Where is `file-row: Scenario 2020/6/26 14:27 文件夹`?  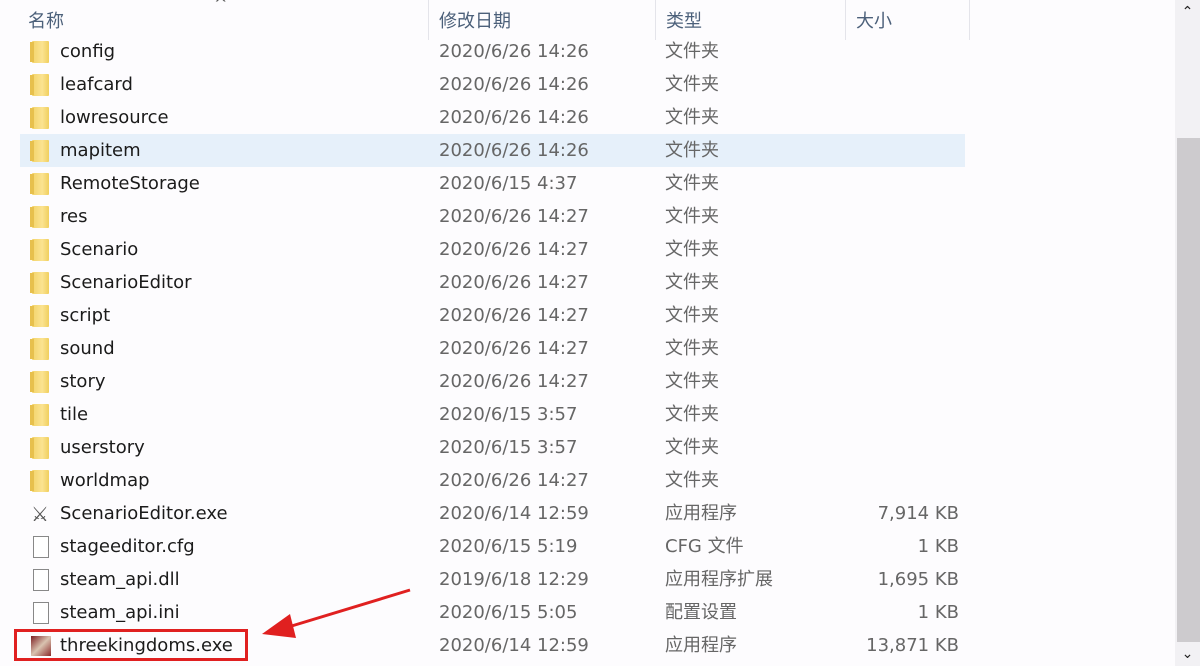
file-row: Scenario 2020/6/26 14:27 文件夹 is located at coordinates (492, 249).